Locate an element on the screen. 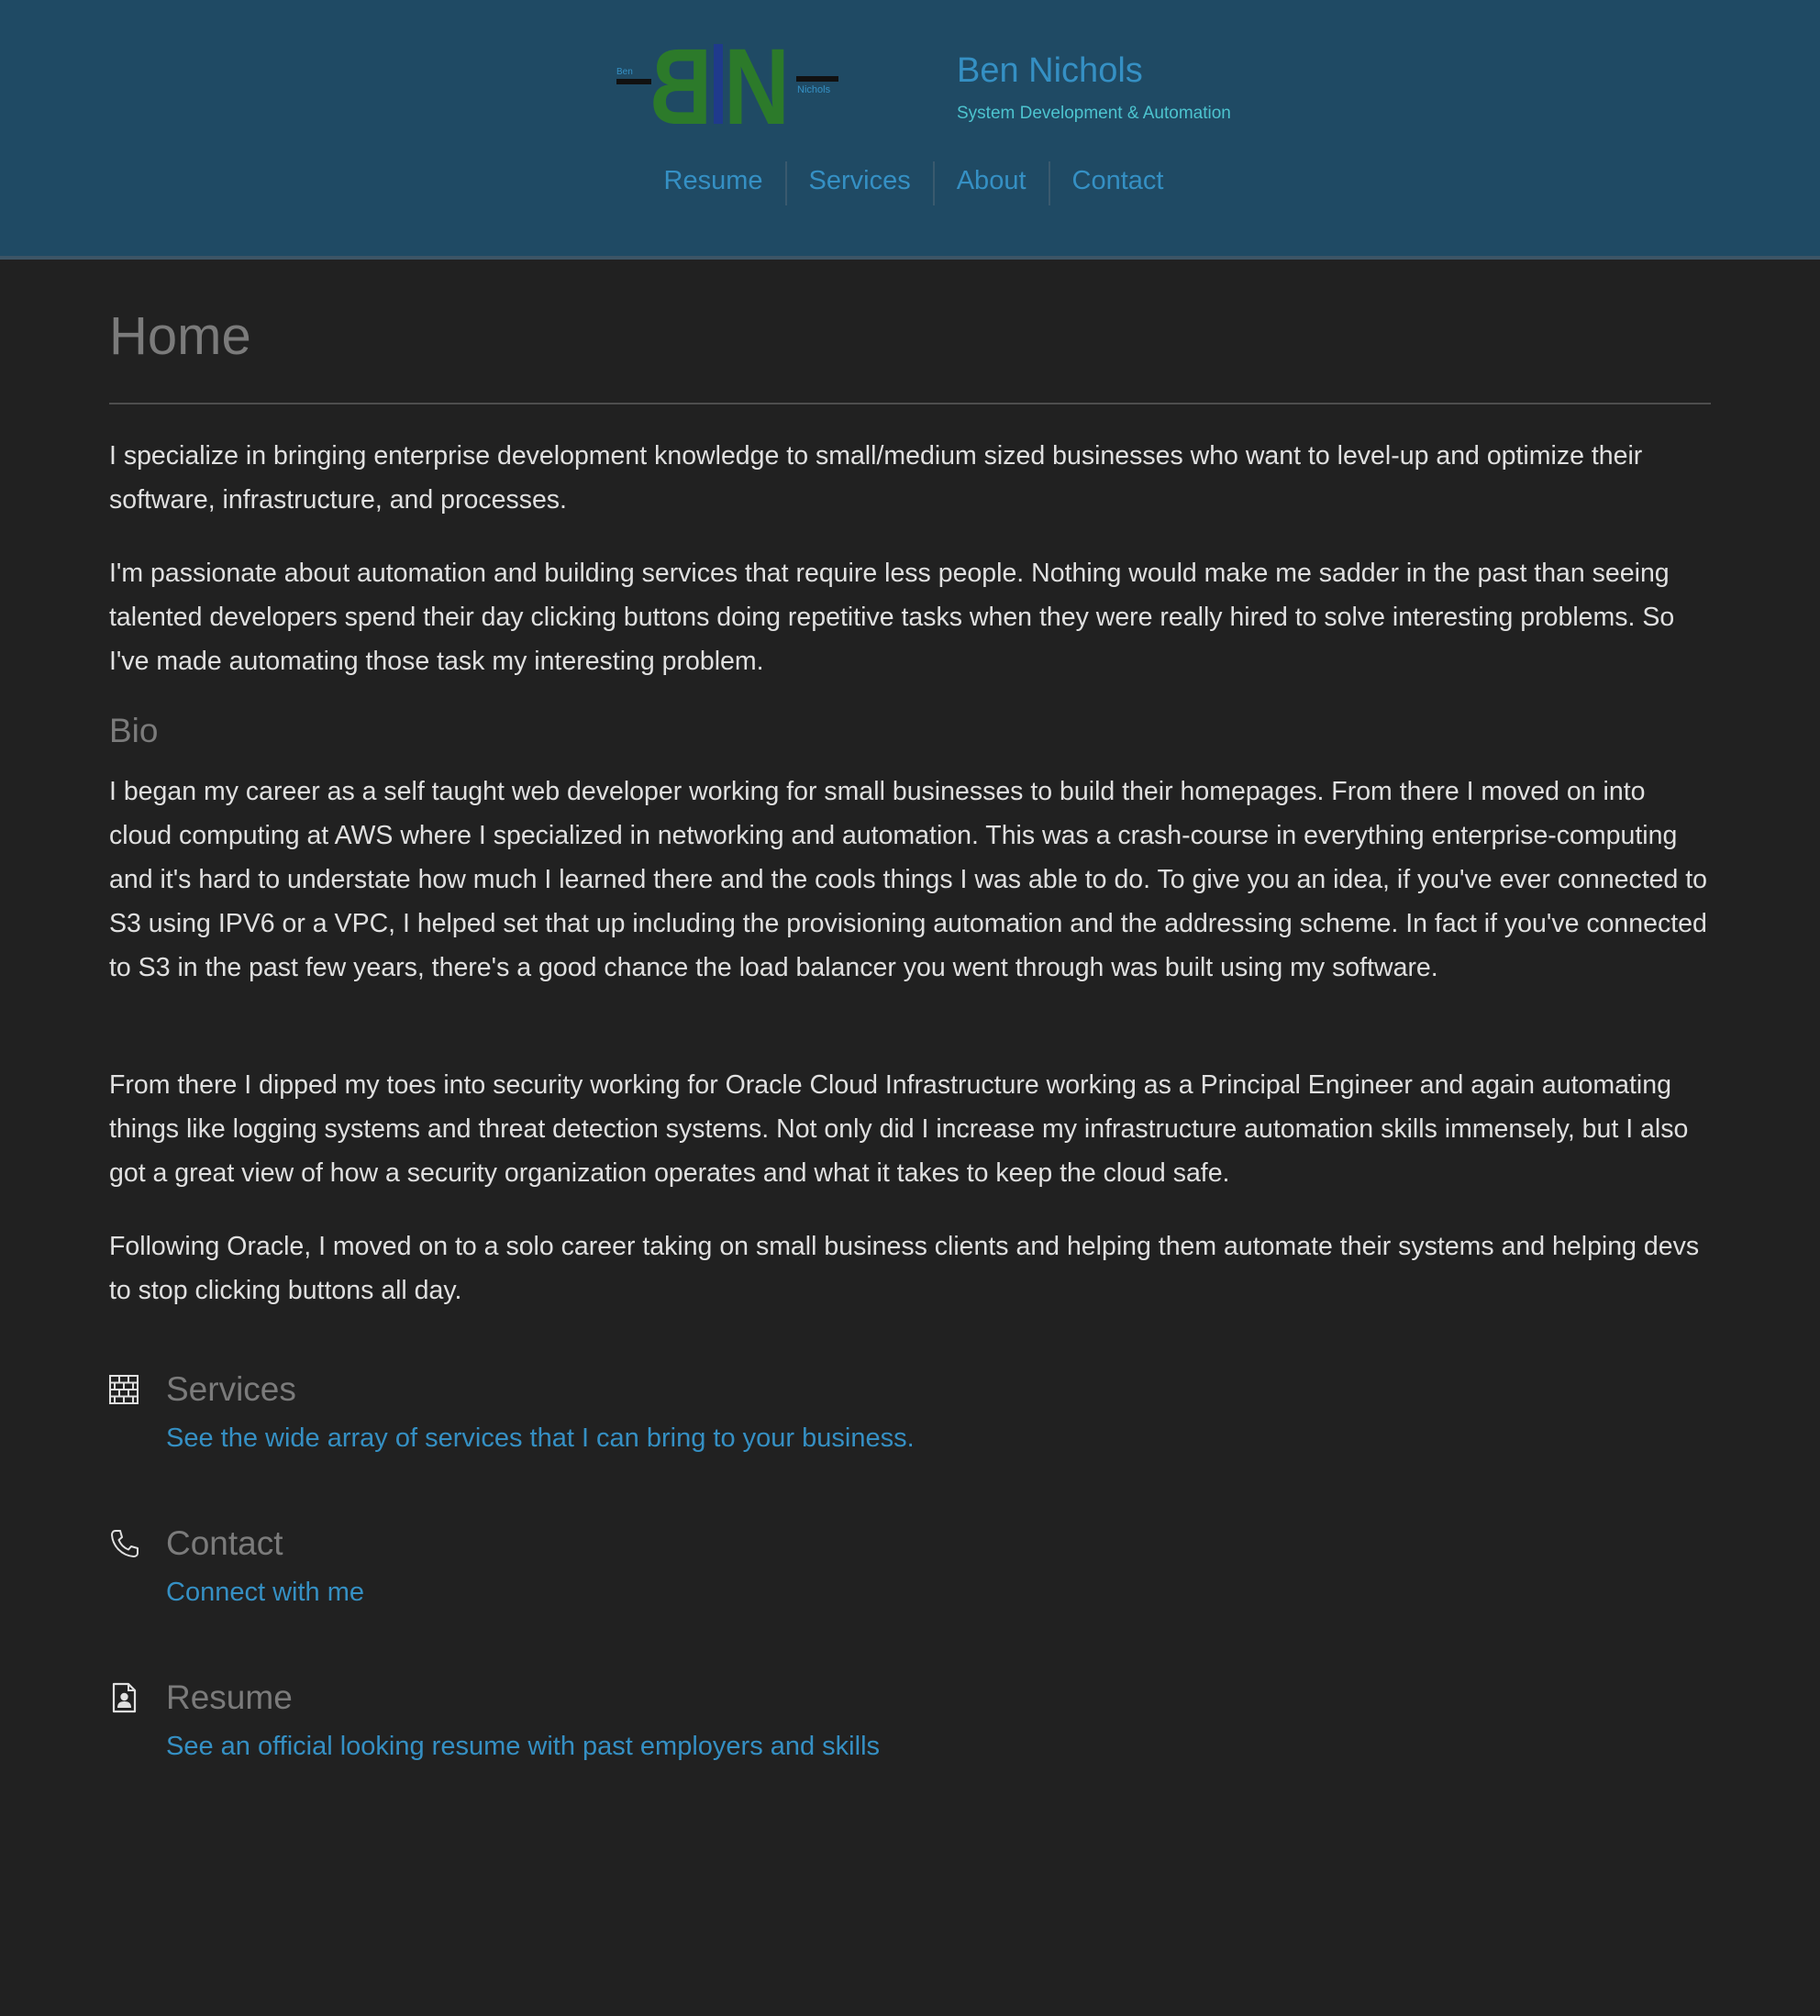 The width and height of the screenshot is (1820, 2016). page-title: Home is located at coordinates (180, 336).